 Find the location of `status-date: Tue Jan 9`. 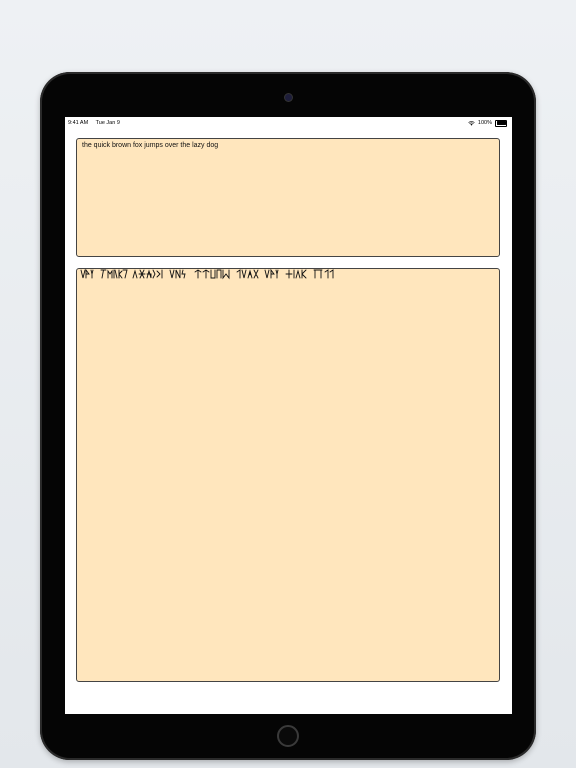

status-date: Tue Jan 9 is located at coordinates (107, 123).